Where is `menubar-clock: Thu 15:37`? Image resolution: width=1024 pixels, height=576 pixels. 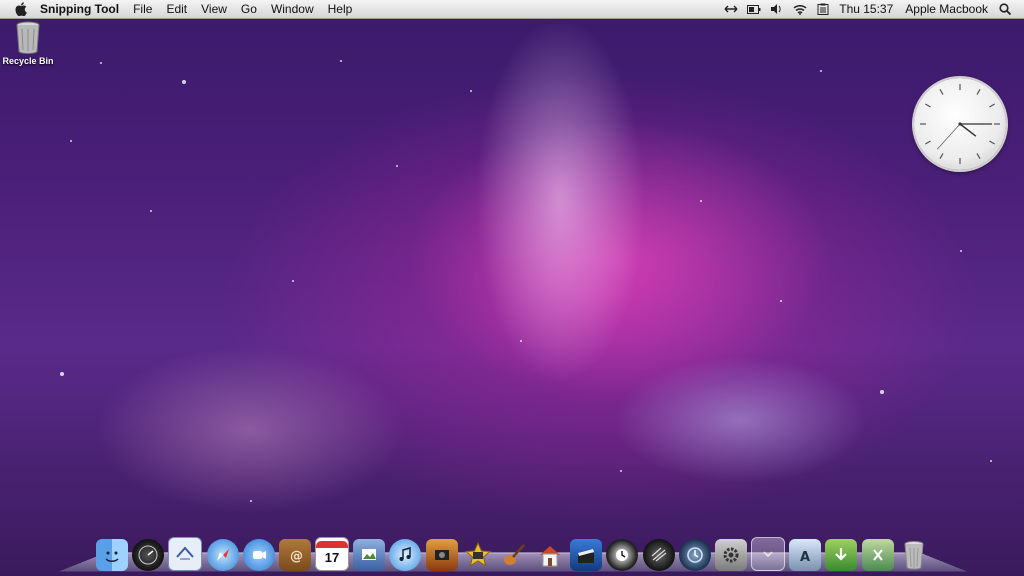
menubar-clock: Thu 15:37 is located at coordinates (866, 9).